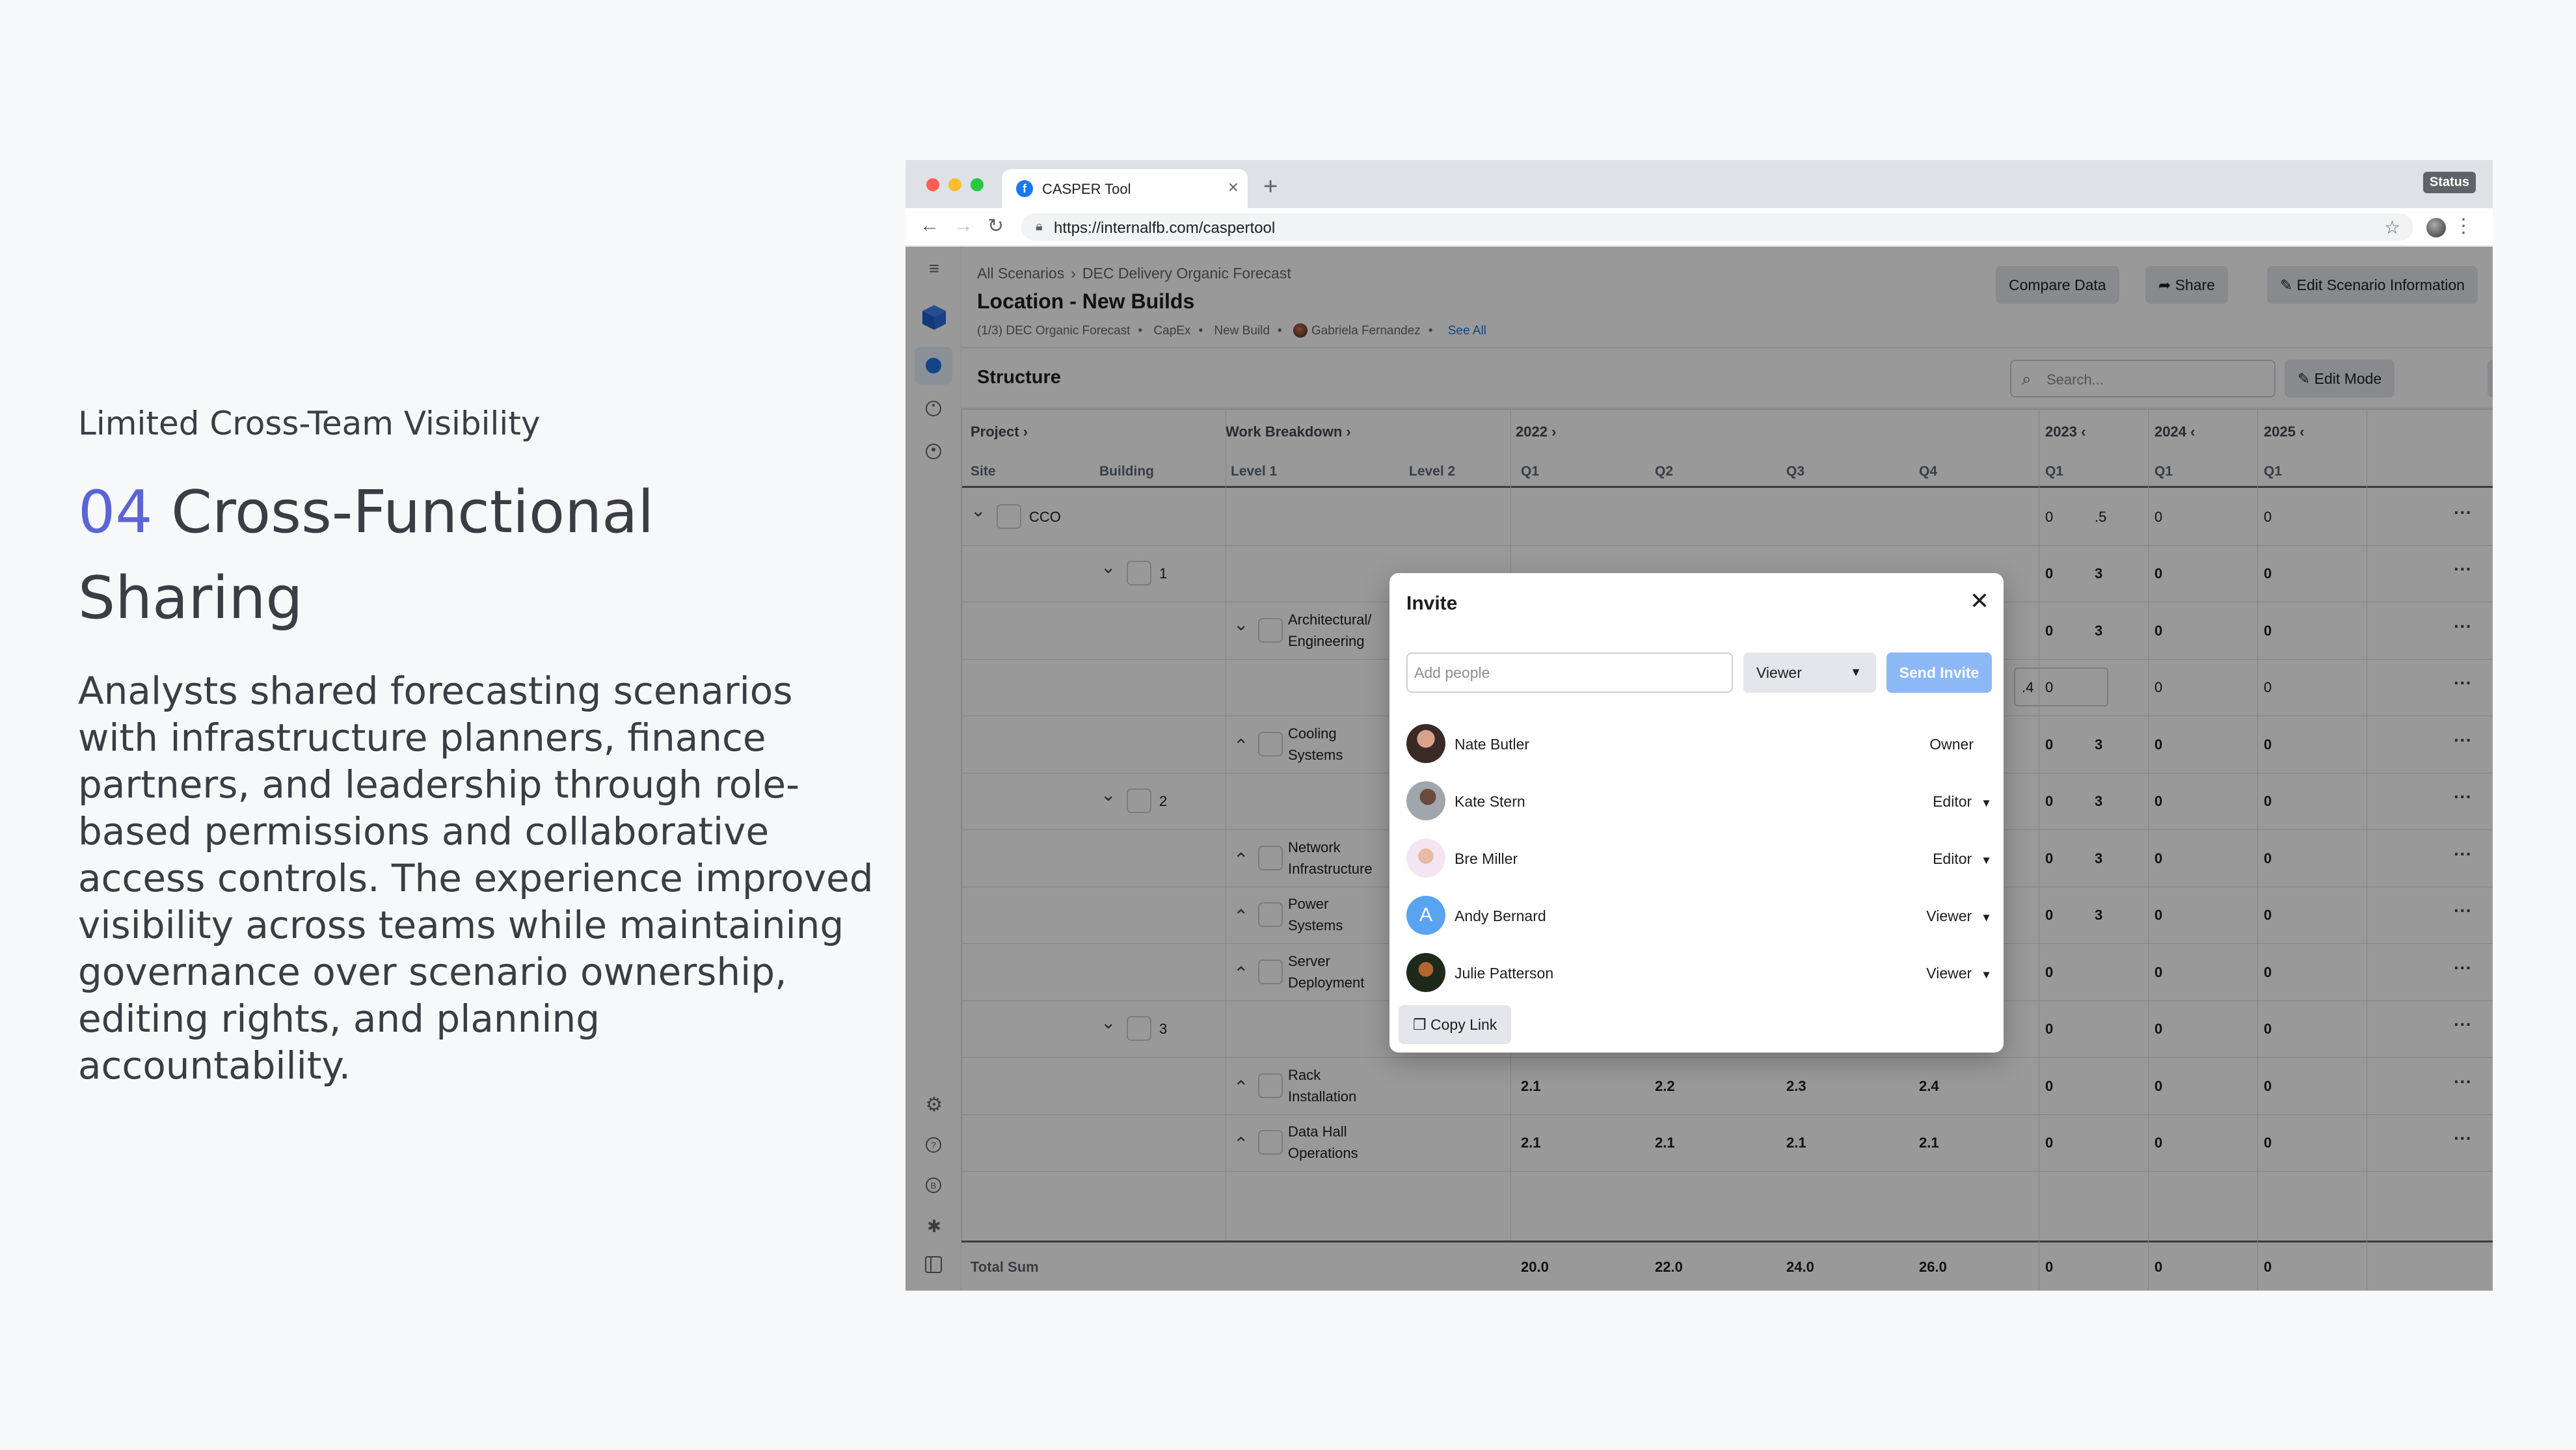 Image resolution: width=2576 pixels, height=1450 pixels. What do you see at coordinates (1810, 672) in the screenshot?
I see `role-select: Viewer ▼` at bounding box center [1810, 672].